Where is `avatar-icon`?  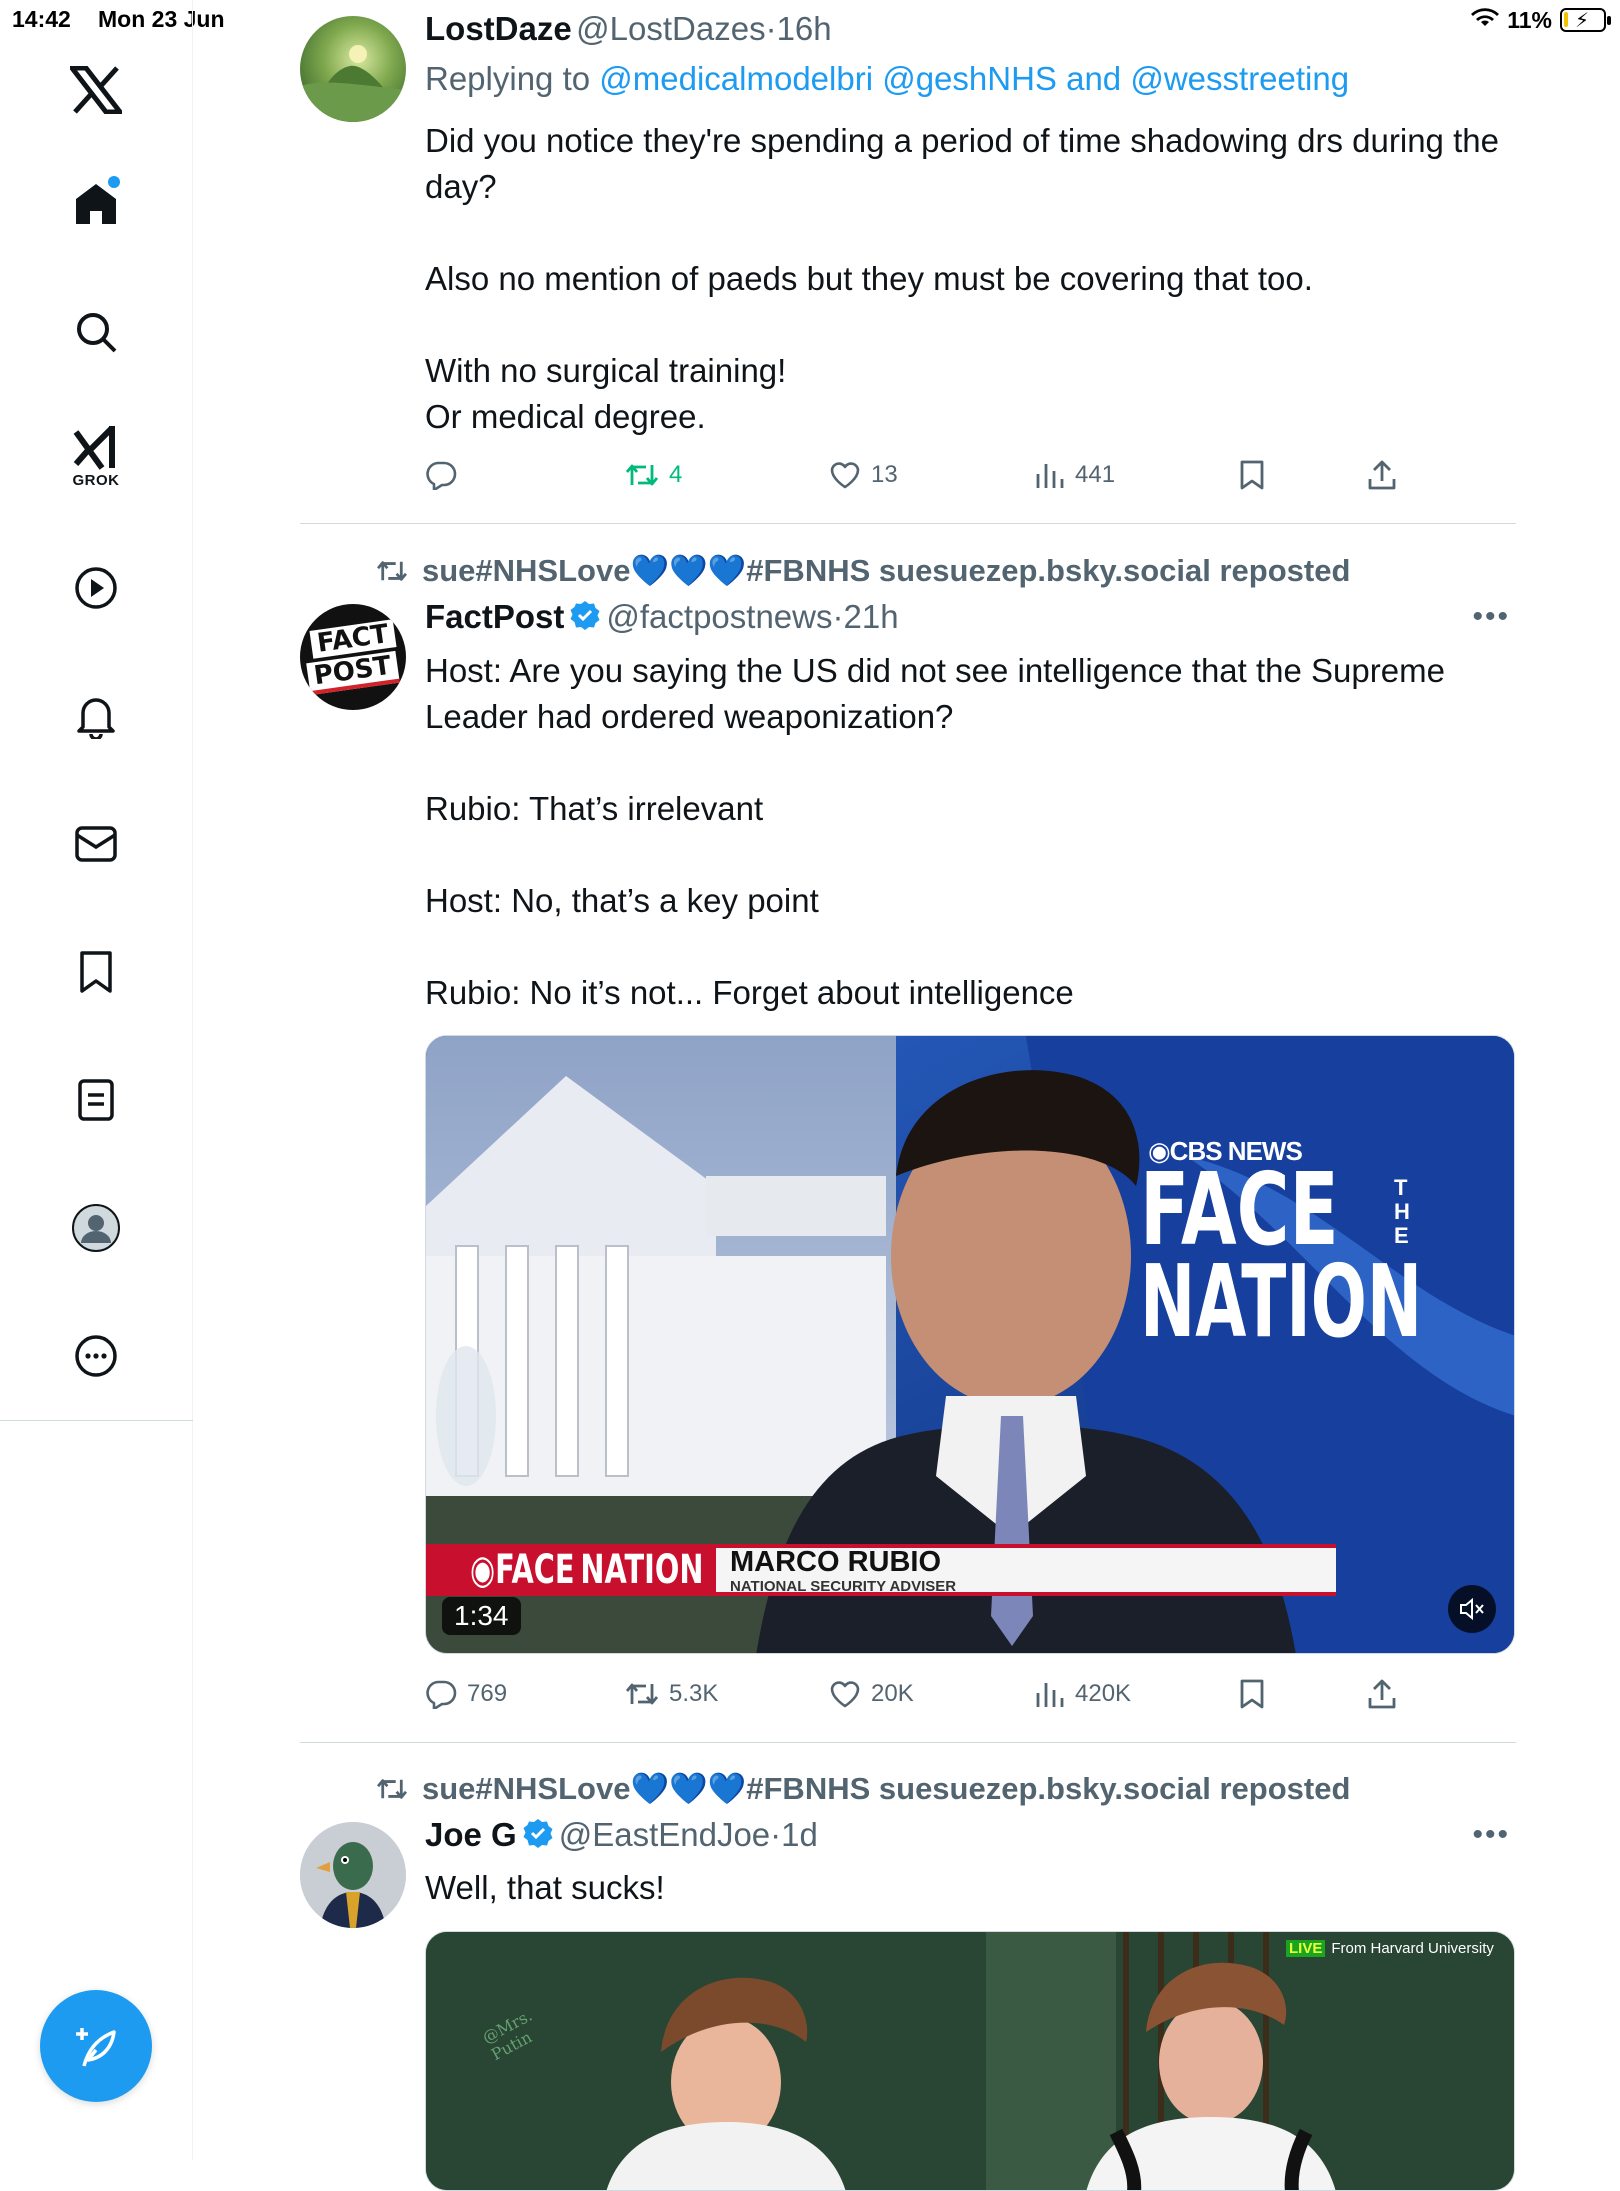
avatar-icon is located at coordinates (96, 1228).